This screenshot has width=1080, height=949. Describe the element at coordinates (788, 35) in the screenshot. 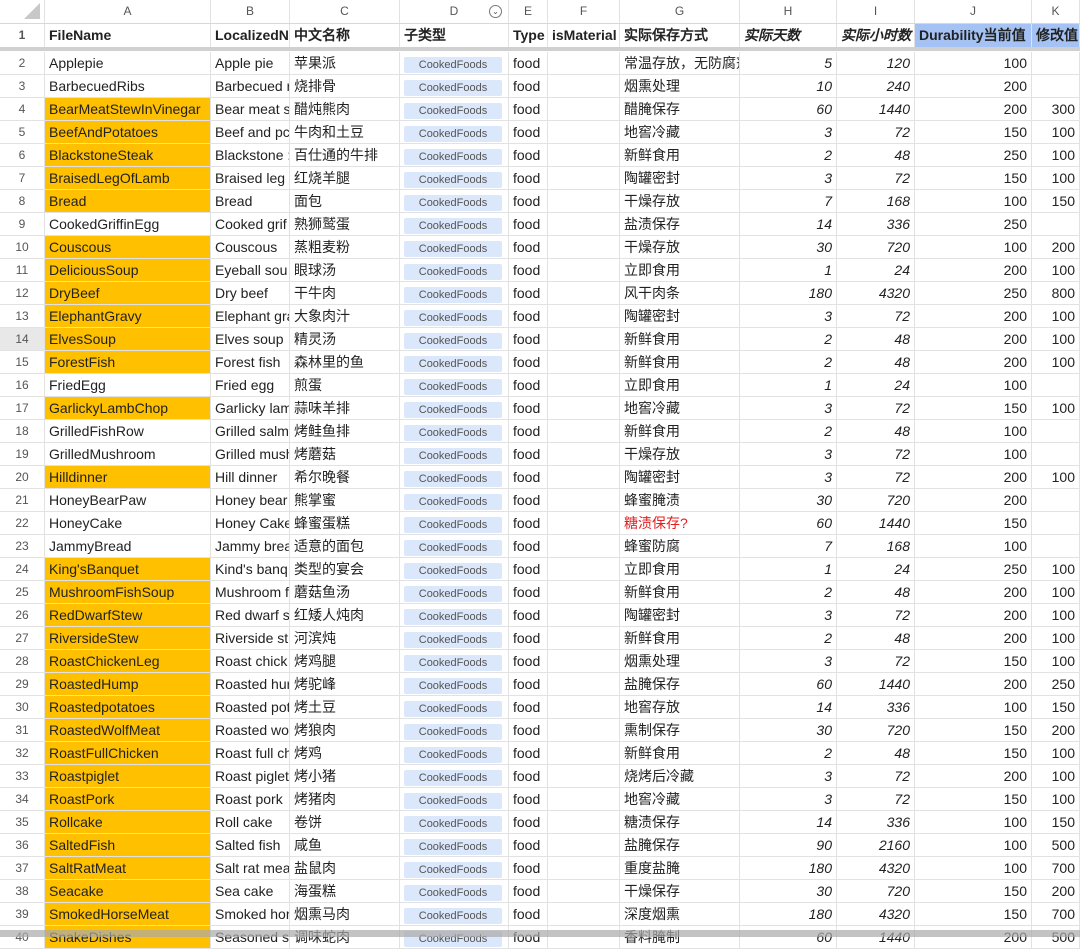

I see `header-days: 实际天数` at that location.